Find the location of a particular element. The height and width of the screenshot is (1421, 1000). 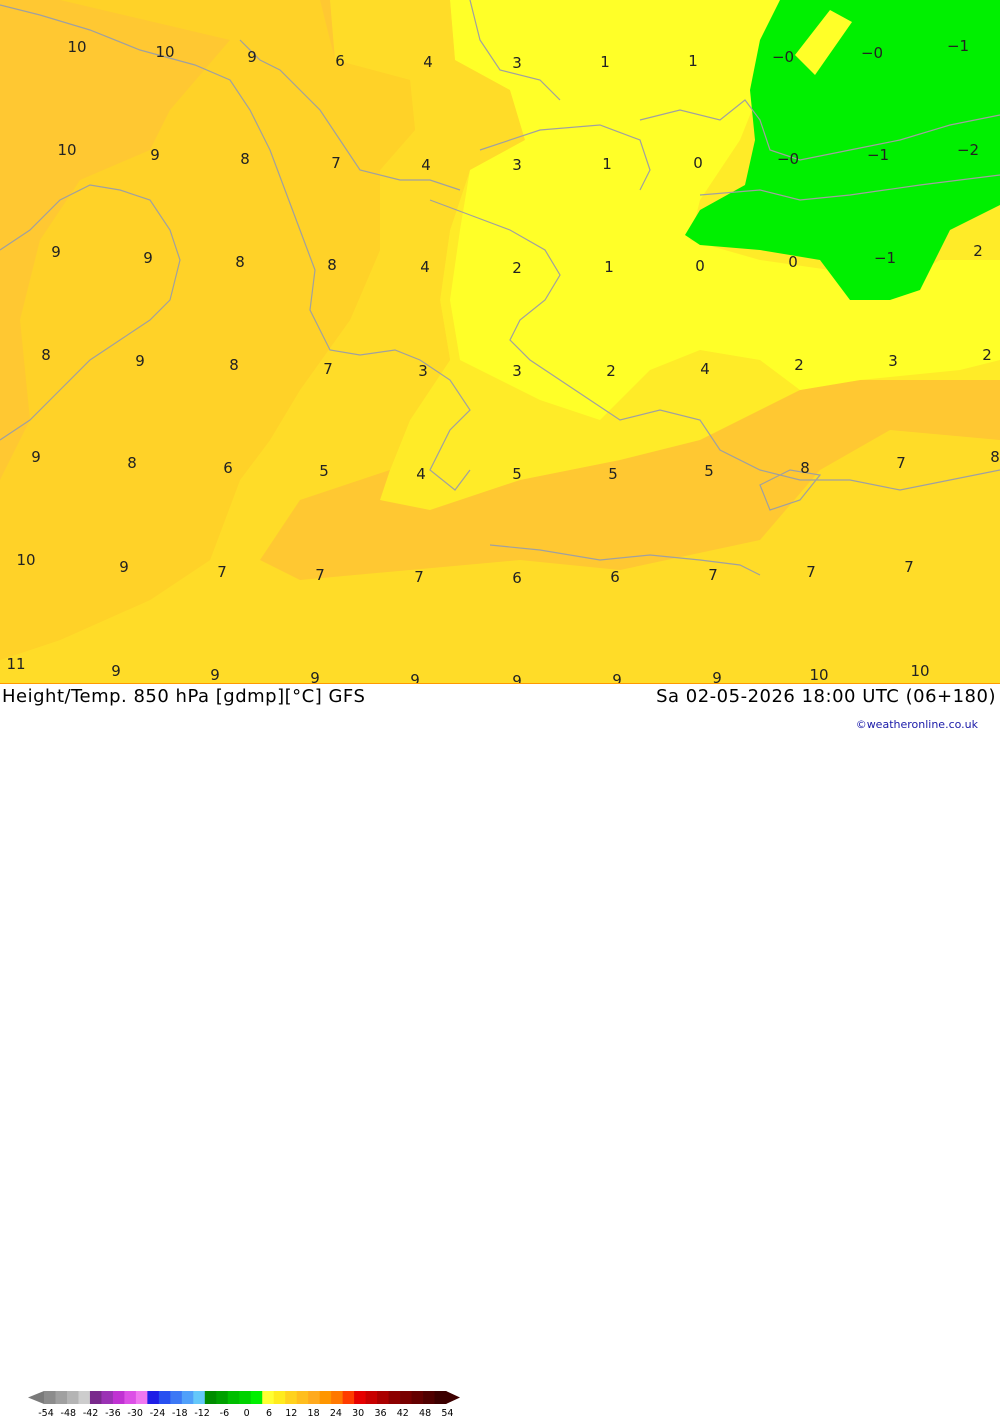

legend-tick-label: -24 is located at coordinates (158, 1412).